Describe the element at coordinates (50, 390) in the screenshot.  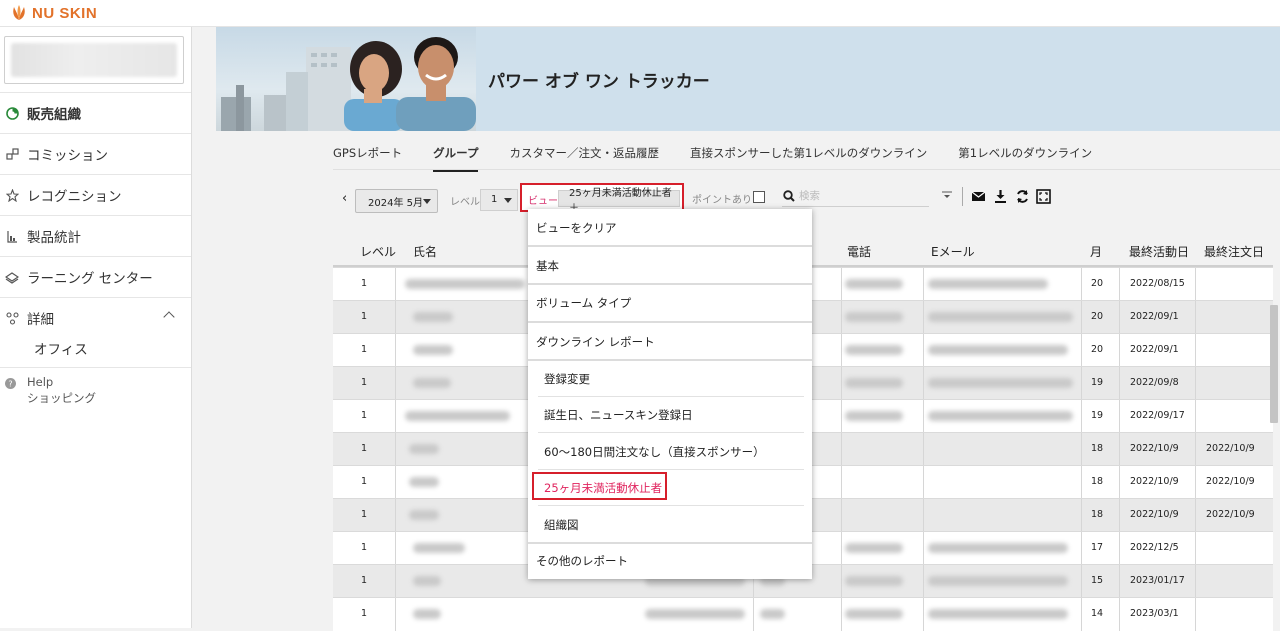
I see `help-shopping-link: ? Help ショッピング` at that location.